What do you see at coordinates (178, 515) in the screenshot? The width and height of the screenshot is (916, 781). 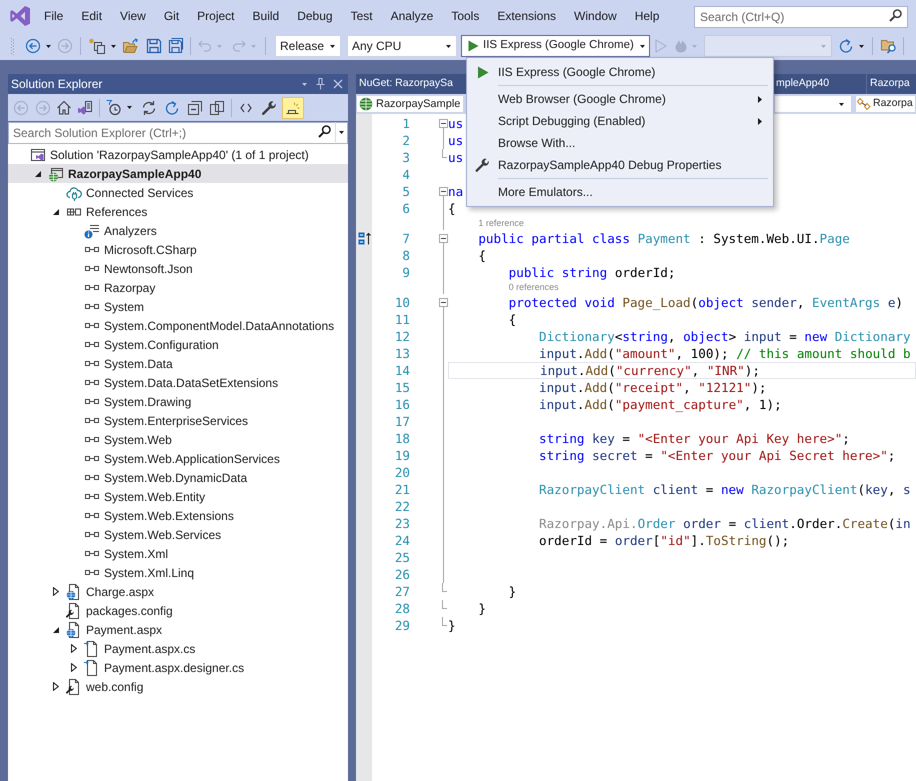 I see `tree-item: System.Web.Extensions` at bounding box center [178, 515].